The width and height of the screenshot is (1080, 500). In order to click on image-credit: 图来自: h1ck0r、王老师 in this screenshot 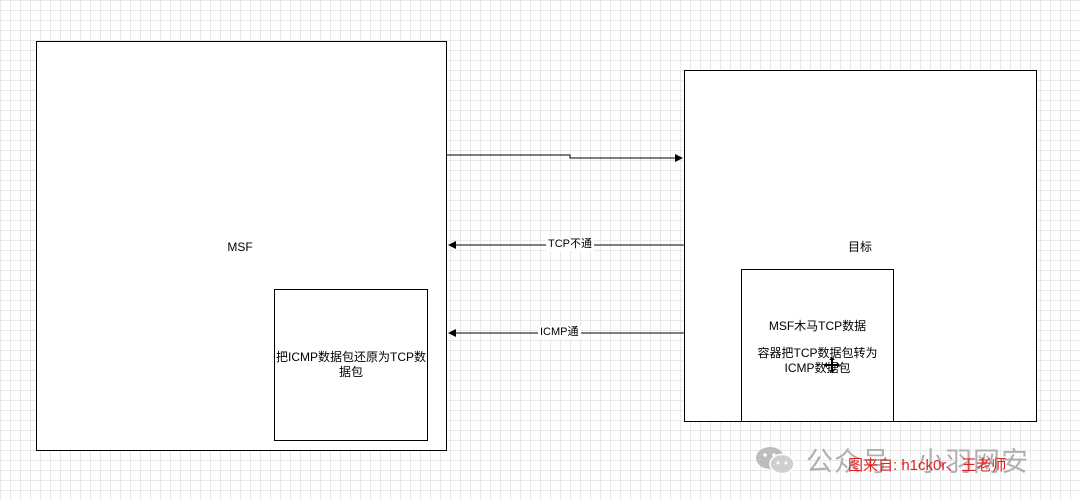, I will do `click(927, 465)`.